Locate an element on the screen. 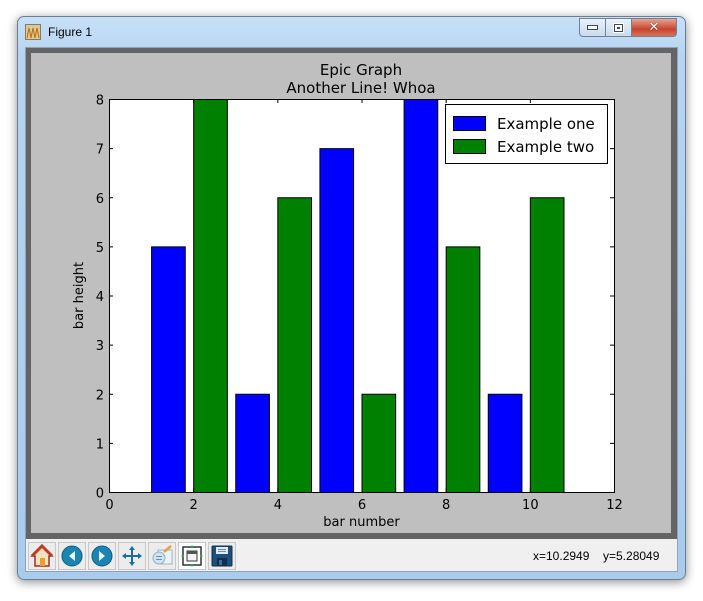 The image size is (703, 601). x-axis-label: bar number is located at coordinates (361, 522).